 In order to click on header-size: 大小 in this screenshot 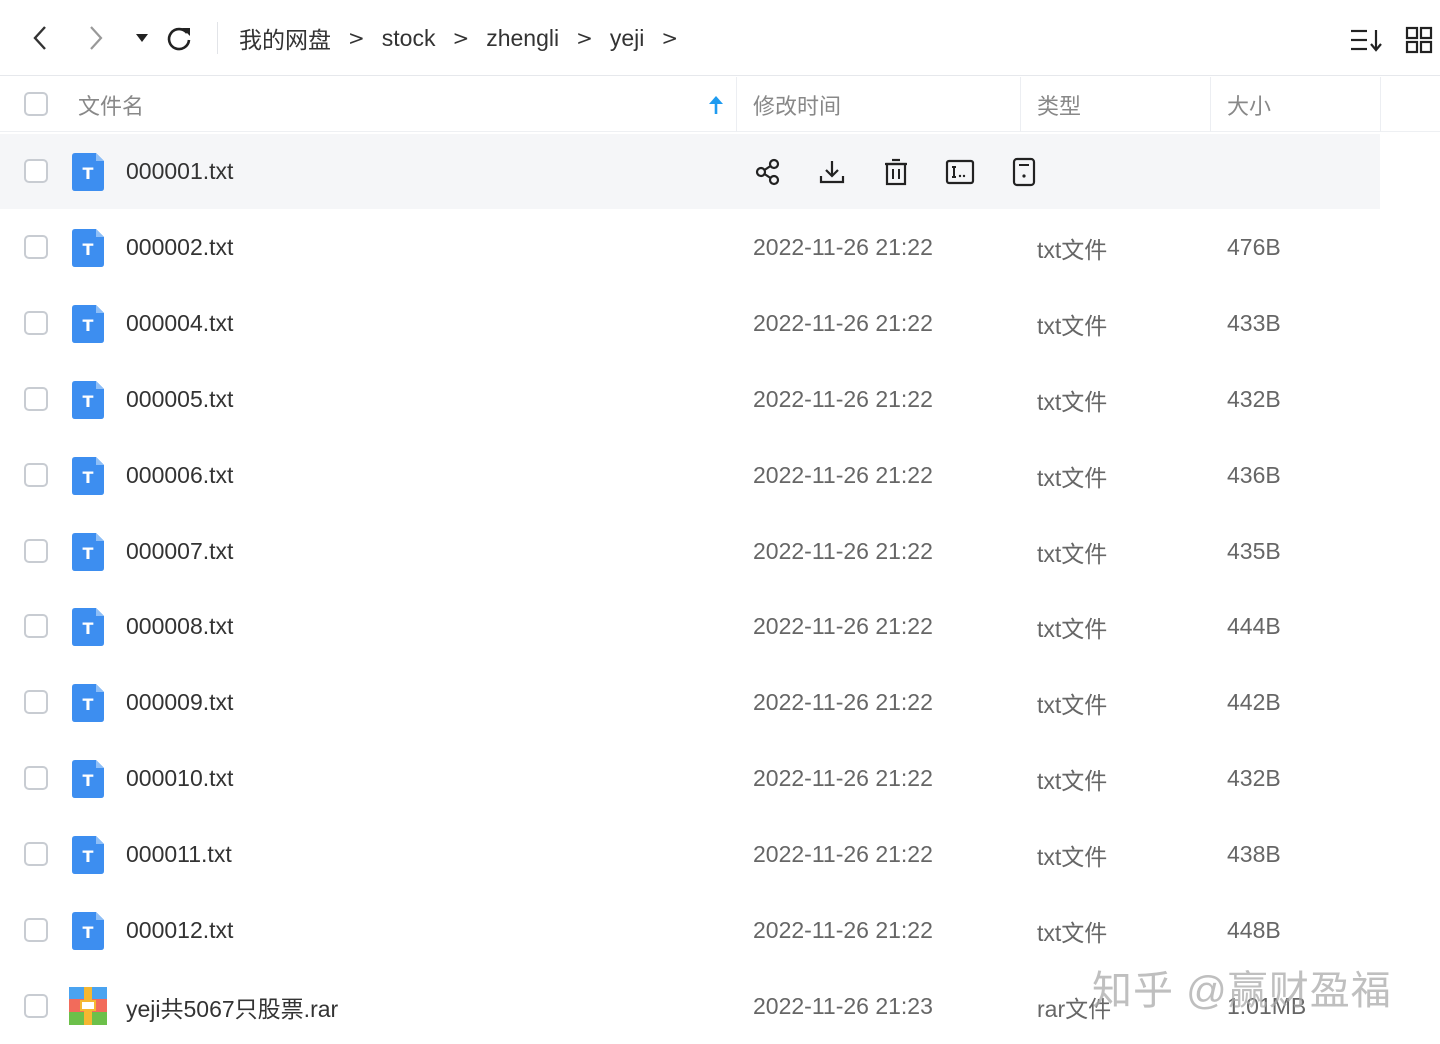, I will do `click(1249, 104)`.